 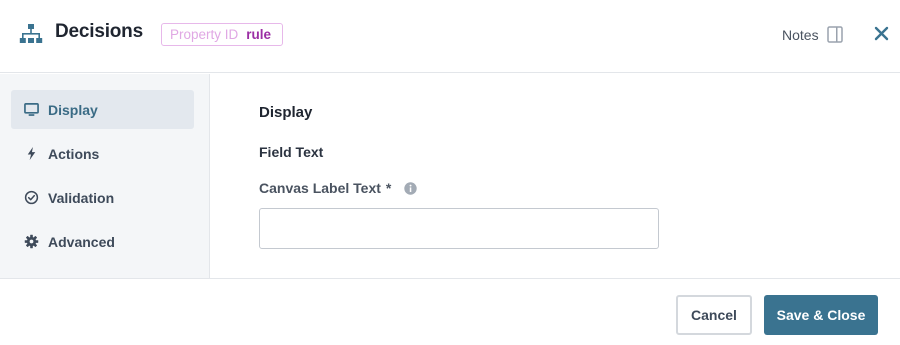 I want to click on sidebar-item-advanced: Advanced, so click(x=102, y=241).